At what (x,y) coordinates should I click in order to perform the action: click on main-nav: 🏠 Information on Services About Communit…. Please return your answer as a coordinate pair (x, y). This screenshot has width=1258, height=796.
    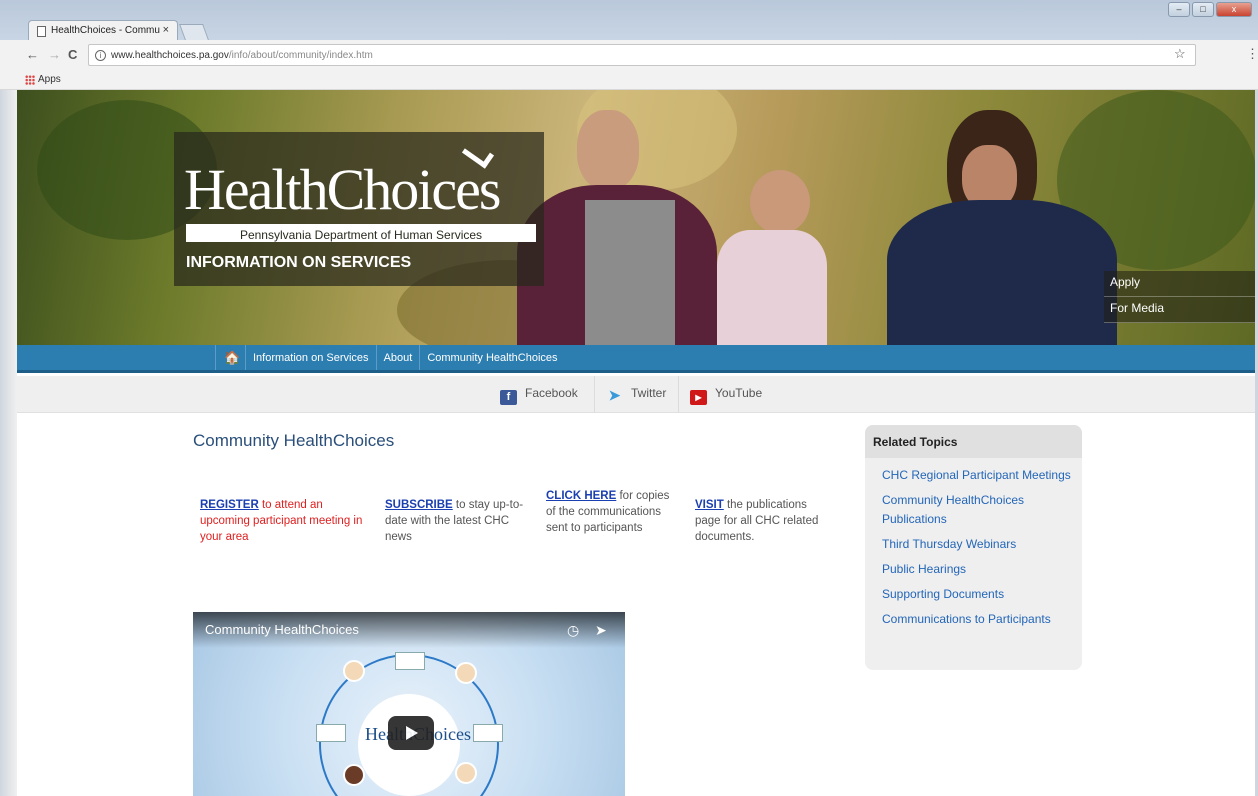
    Looking at the image, I should click on (636, 359).